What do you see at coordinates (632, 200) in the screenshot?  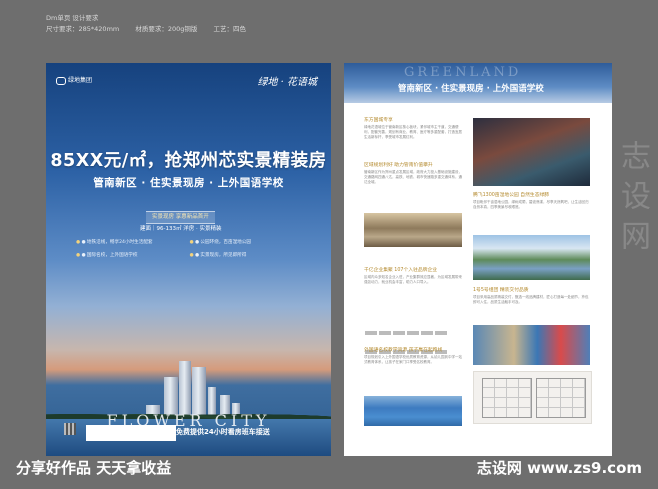 I see `side-watermark: 志设网` at bounding box center [632, 200].